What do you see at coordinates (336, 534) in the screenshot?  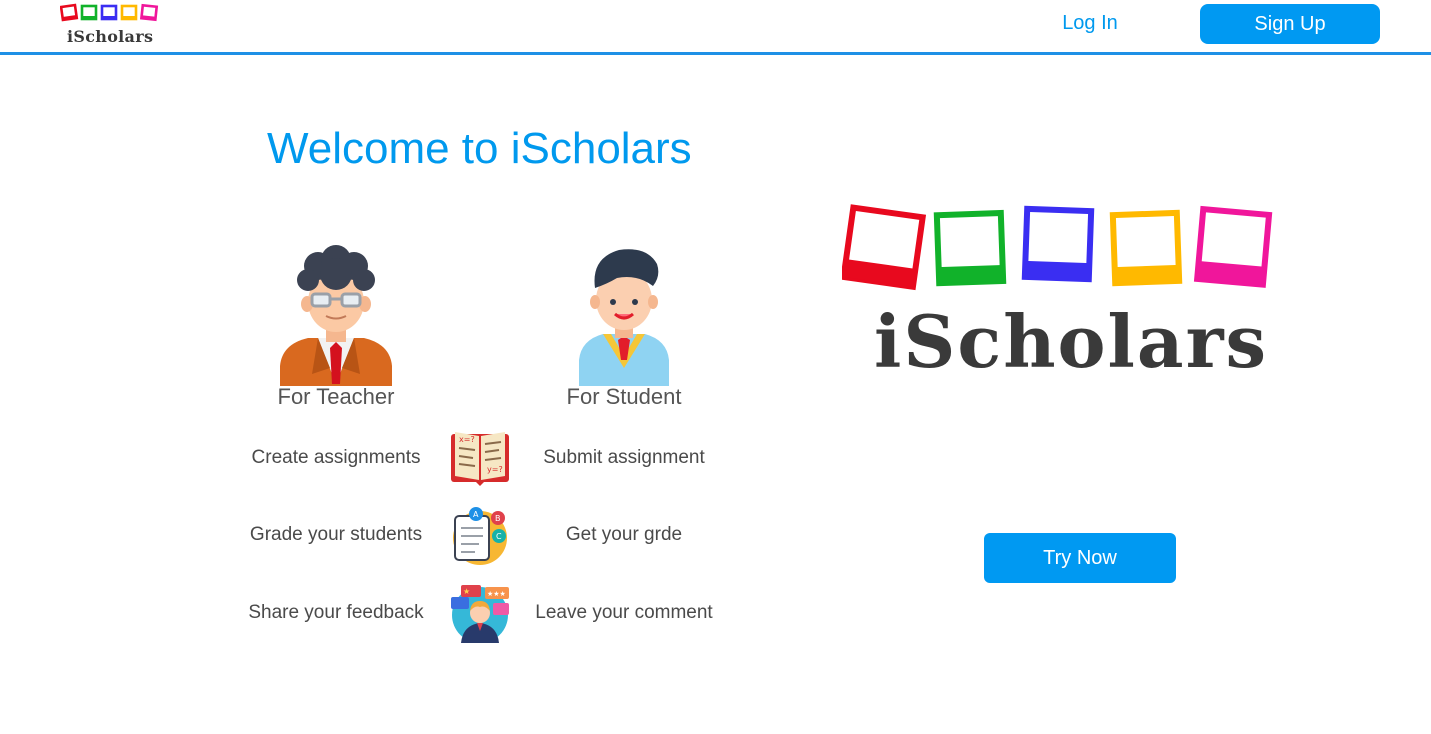 I see `teacher-feature-grade: Grade your students` at bounding box center [336, 534].